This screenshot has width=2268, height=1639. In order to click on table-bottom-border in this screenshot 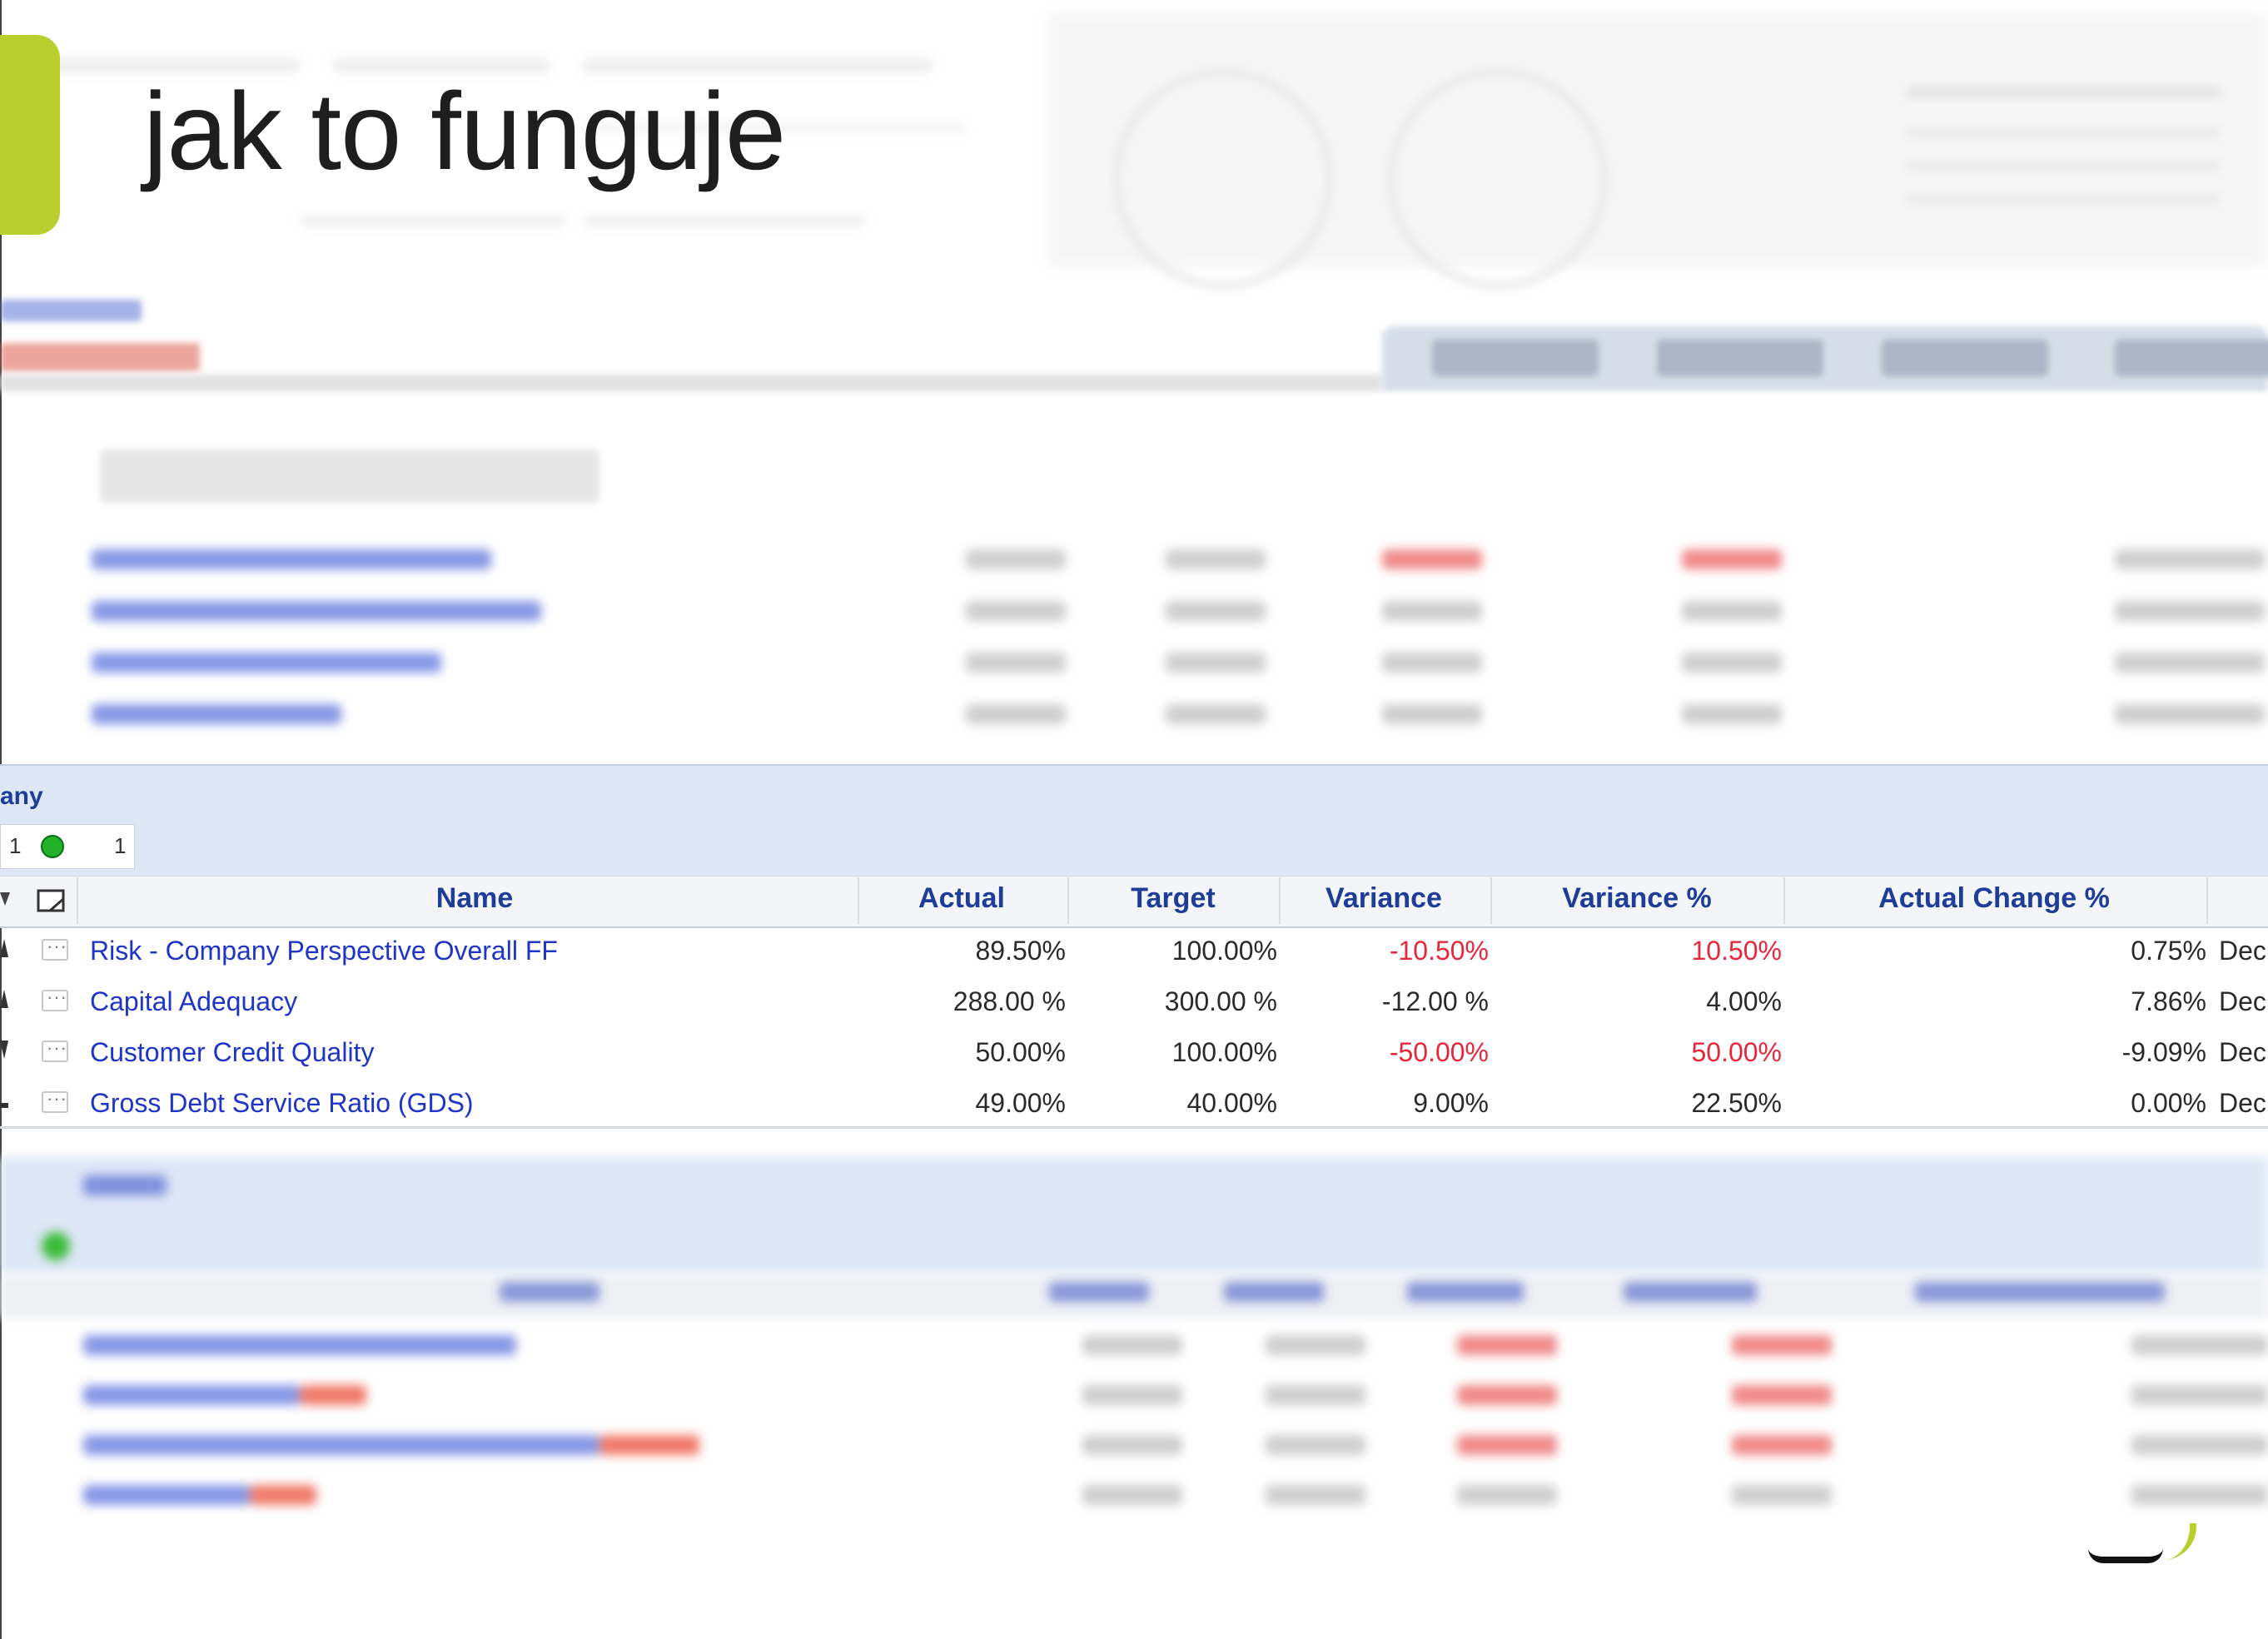, I will do `click(1134, 1127)`.